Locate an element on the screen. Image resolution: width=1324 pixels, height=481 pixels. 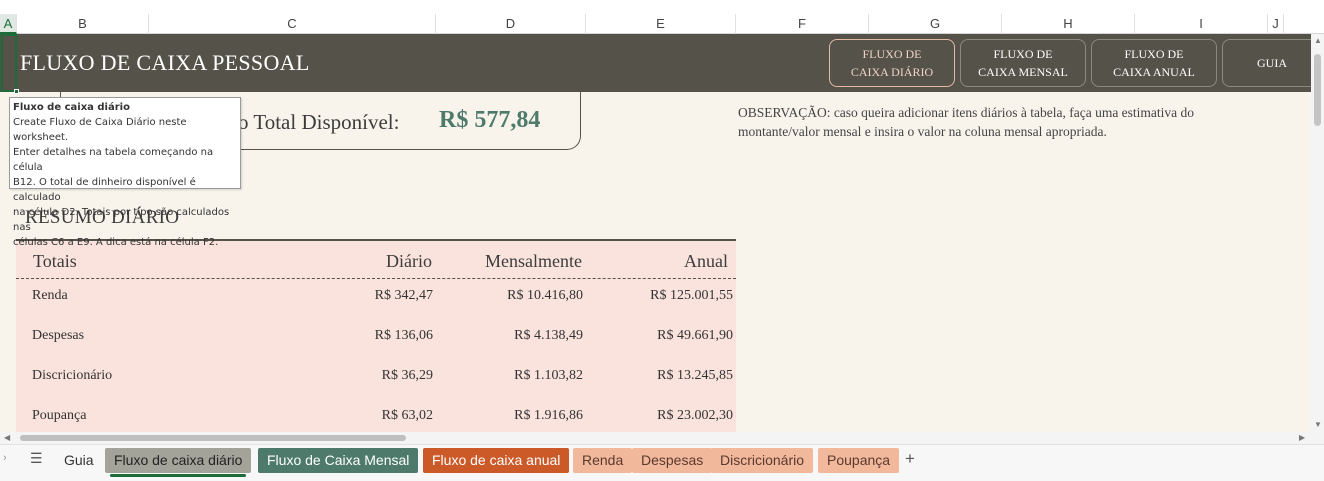
column-header-h: H is located at coordinates (1068, 24).